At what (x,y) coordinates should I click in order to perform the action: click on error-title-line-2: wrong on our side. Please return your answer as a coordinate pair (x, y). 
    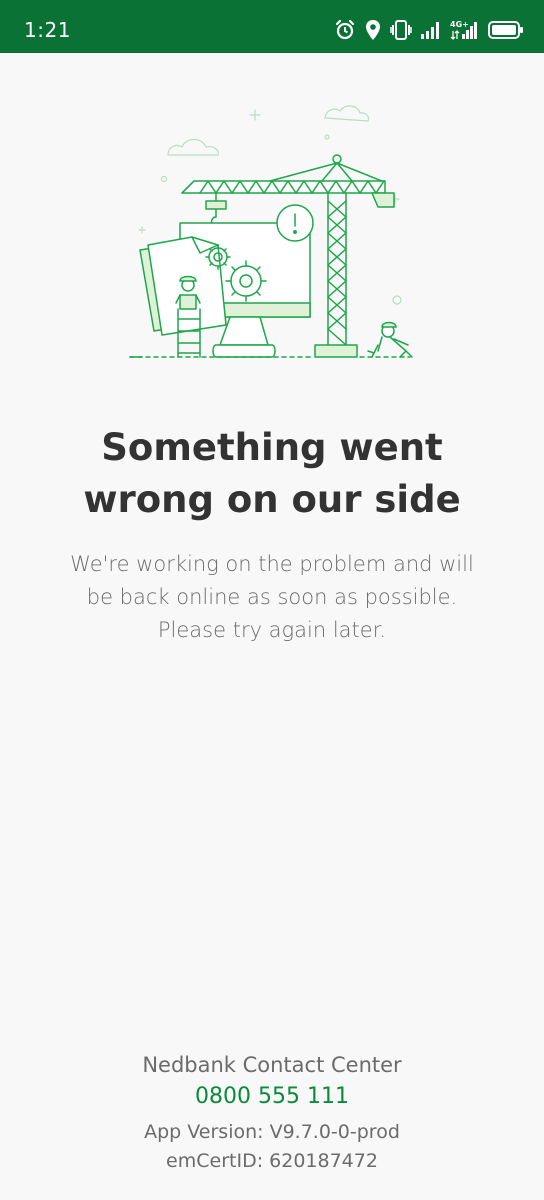
    Looking at the image, I should click on (272, 499).